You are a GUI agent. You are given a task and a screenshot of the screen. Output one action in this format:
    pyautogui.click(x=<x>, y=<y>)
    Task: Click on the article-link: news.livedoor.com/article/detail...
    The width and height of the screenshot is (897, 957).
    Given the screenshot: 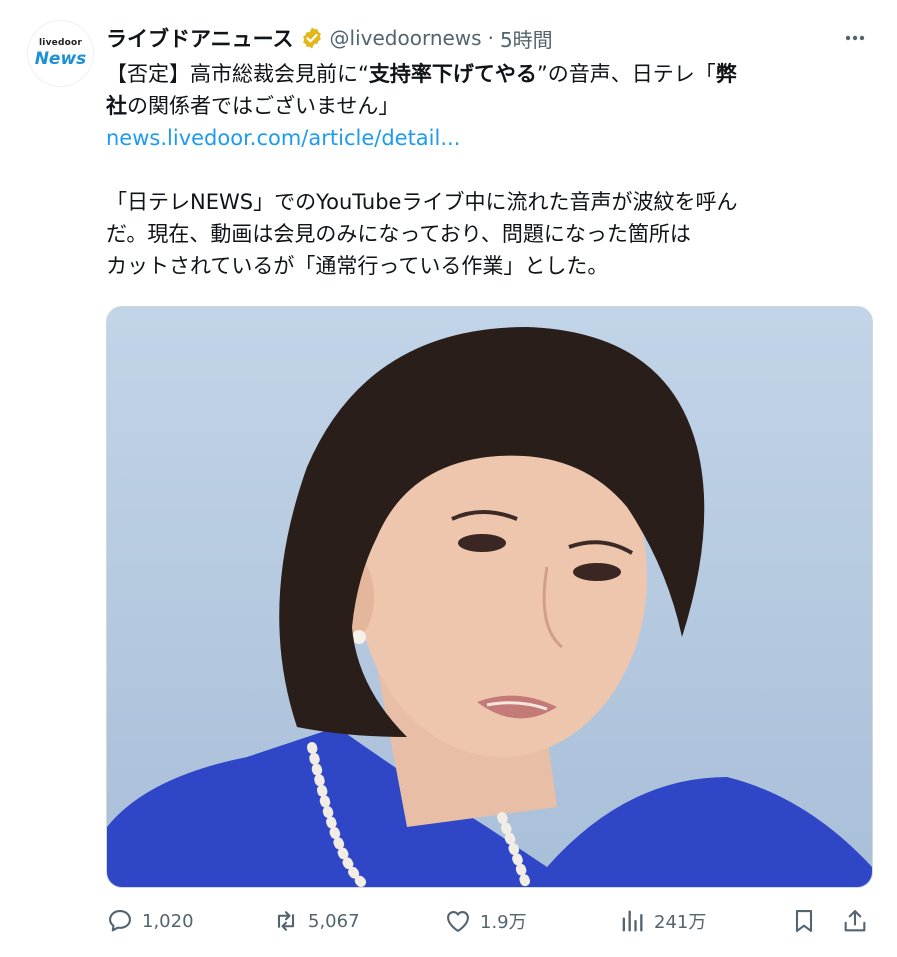 What is the action you would take?
    pyautogui.click(x=486, y=138)
    